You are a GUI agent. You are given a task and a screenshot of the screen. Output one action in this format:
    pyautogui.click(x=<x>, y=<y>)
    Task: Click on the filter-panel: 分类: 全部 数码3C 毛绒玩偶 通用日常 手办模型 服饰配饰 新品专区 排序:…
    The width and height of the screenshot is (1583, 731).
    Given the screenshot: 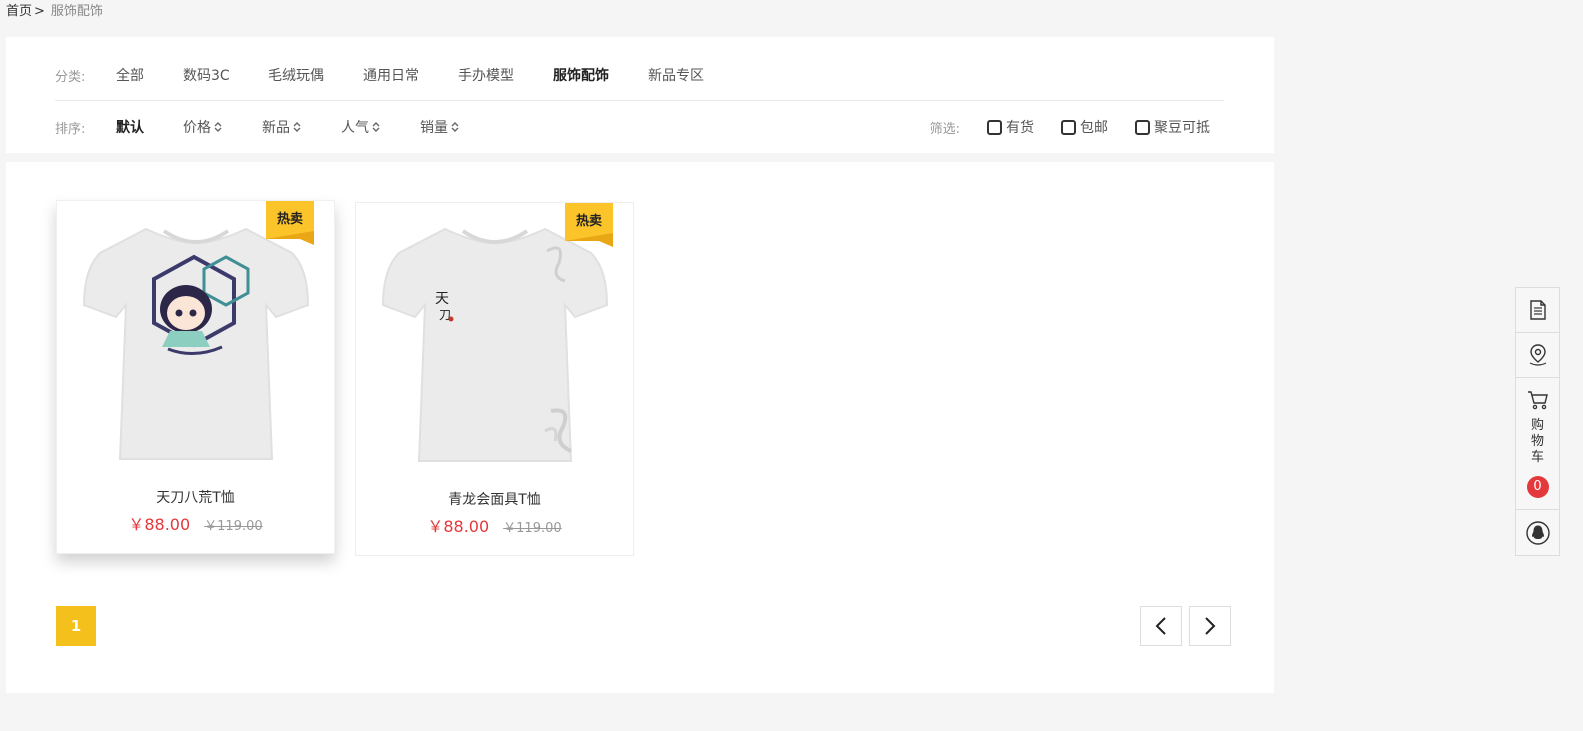 What is the action you would take?
    pyautogui.click(x=640, y=95)
    